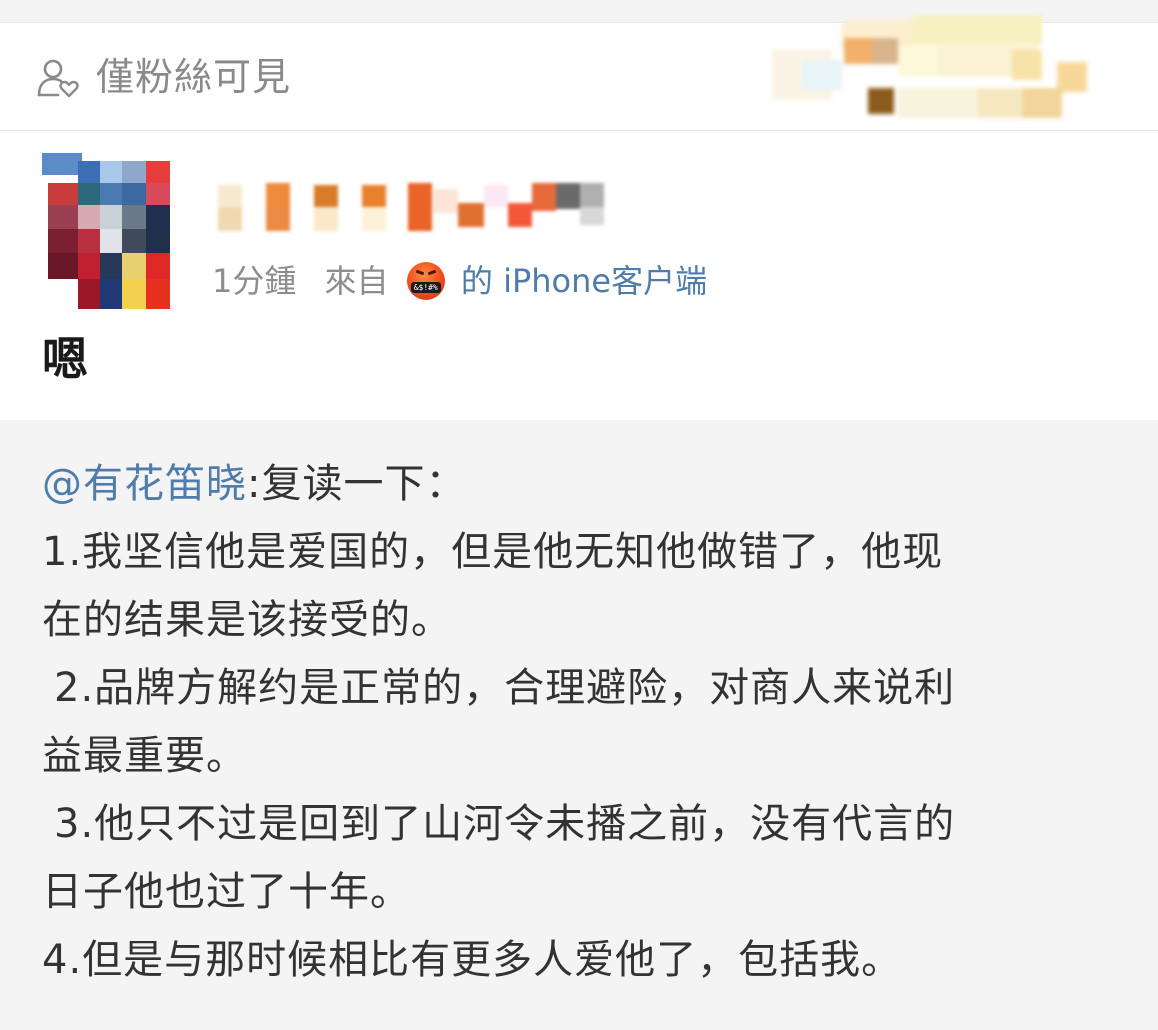  Describe the element at coordinates (356, 281) in the screenshot. I see `source-prefix: 來自` at that location.